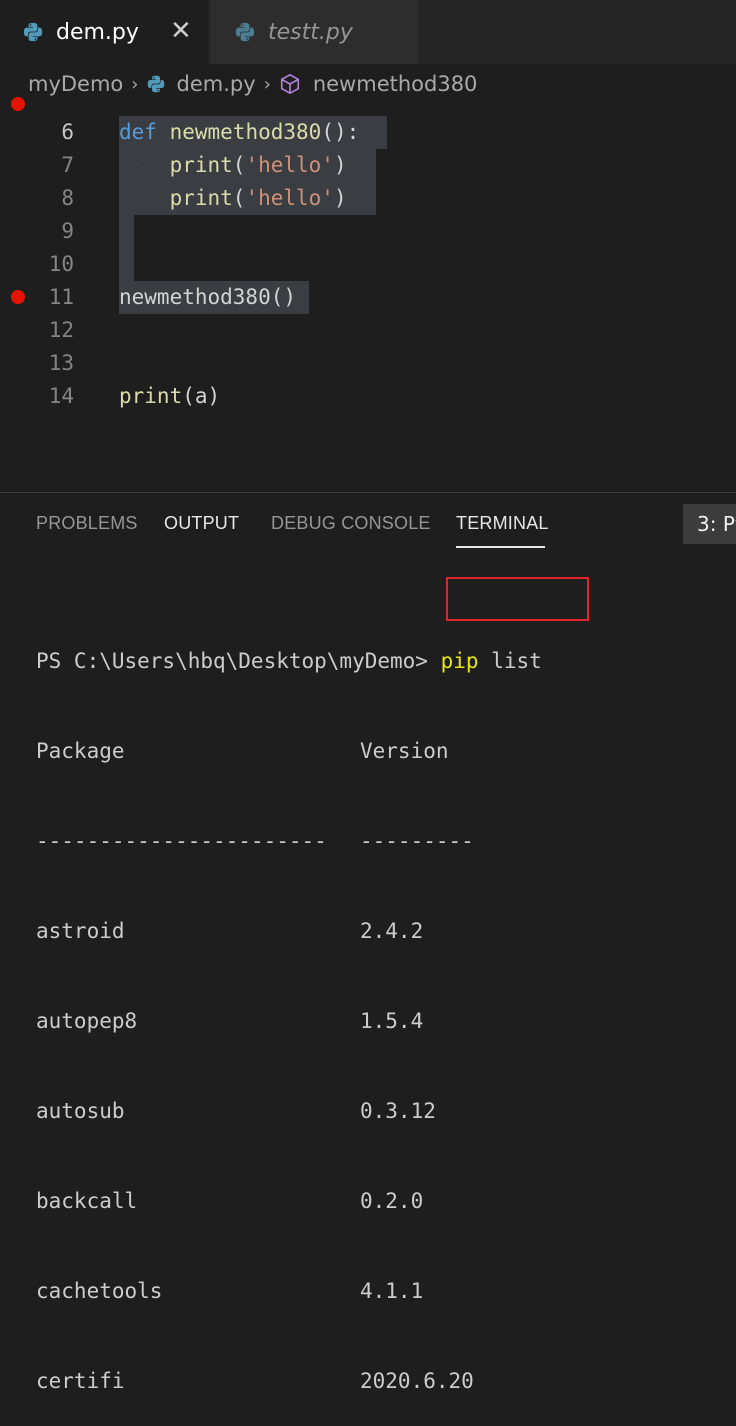  I want to click on tab-testt-py: testt.py, so click(314, 32).